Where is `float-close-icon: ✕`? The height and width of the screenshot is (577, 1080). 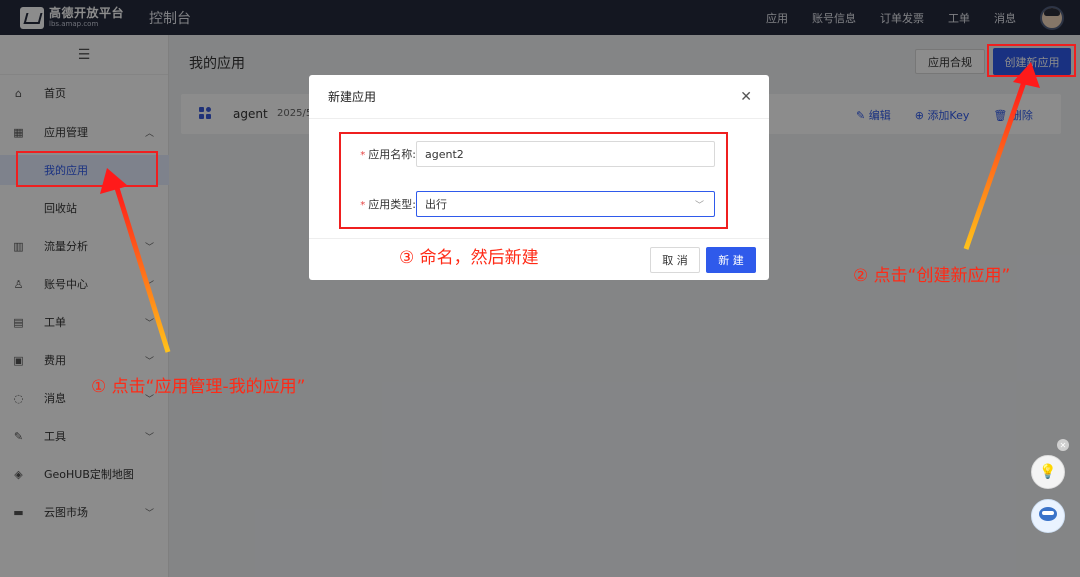 float-close-icon: ✕ is located at coordinates (1063, 445).